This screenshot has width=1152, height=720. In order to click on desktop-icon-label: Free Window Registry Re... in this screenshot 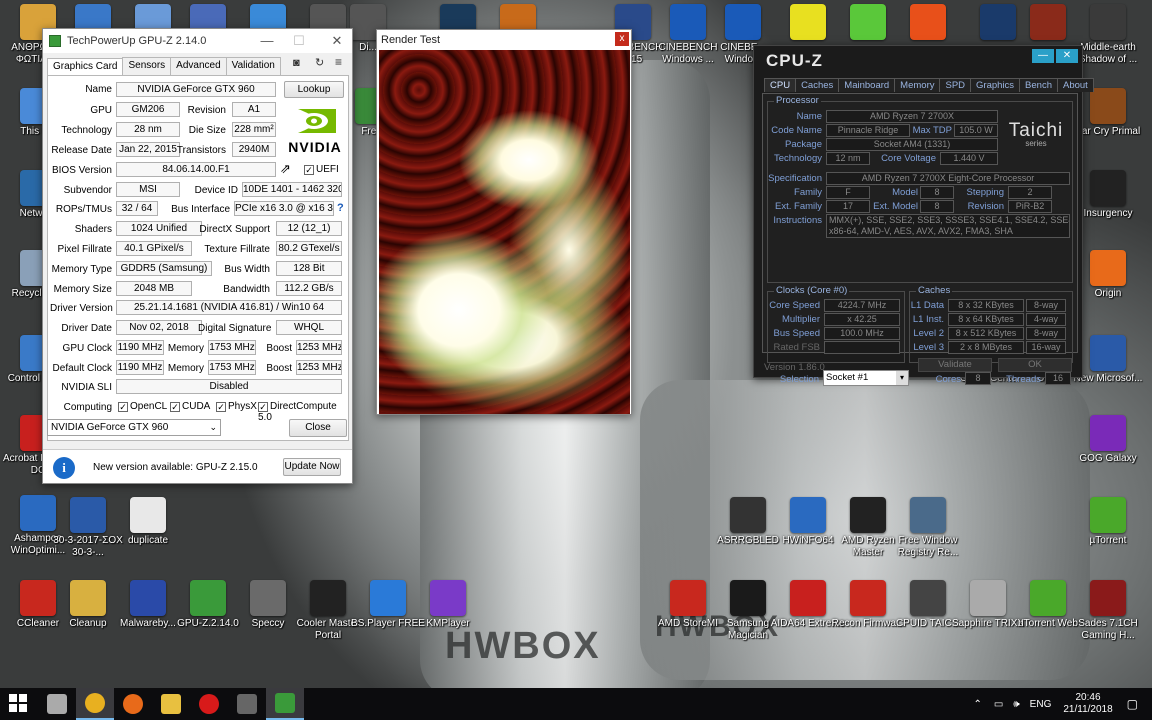, I will do `click(928, 546)`.